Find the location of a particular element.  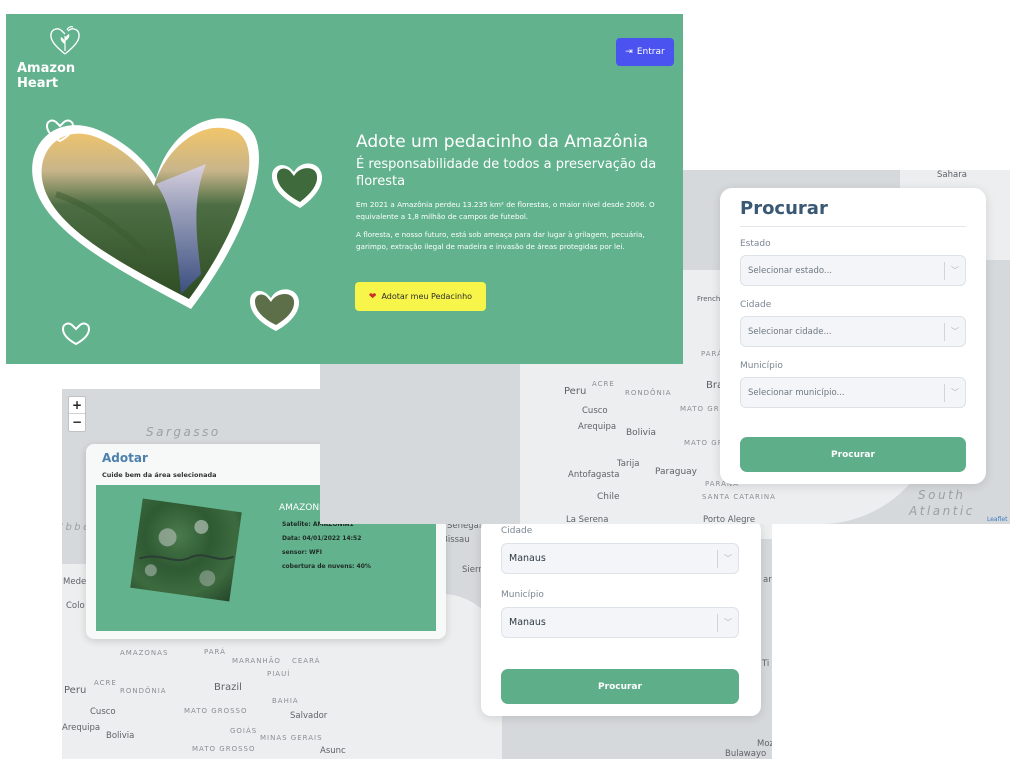

cidade-select: Manaus ﹀ is located at coordinates (620, 558).